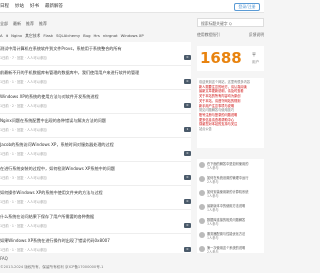  What do you see at coordinates (92, 49) in the screenshot?
I see `topic-title: 测试中用计算机在系统软件到文件Provs，系统用于系统整合的所有` at bounding box center [92, 49].